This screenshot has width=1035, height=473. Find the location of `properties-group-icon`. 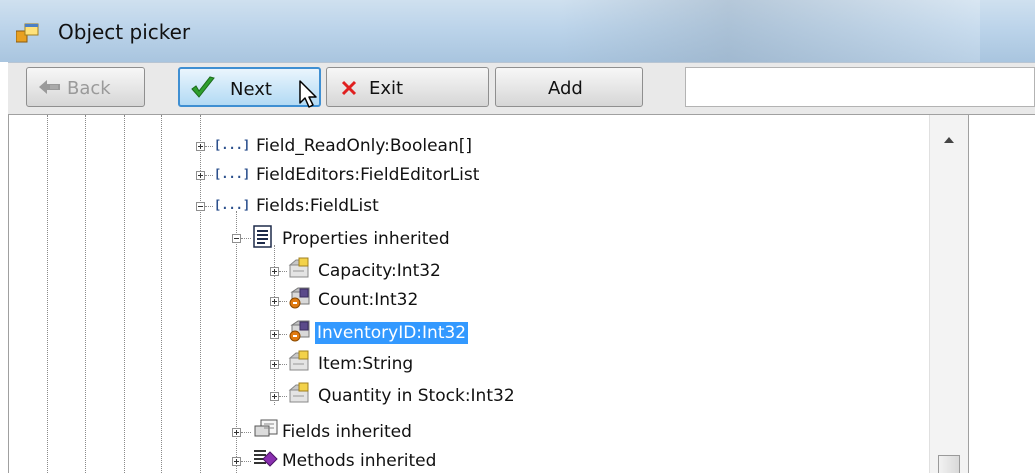

properties-group-icon is located at coordinates (262, 236).